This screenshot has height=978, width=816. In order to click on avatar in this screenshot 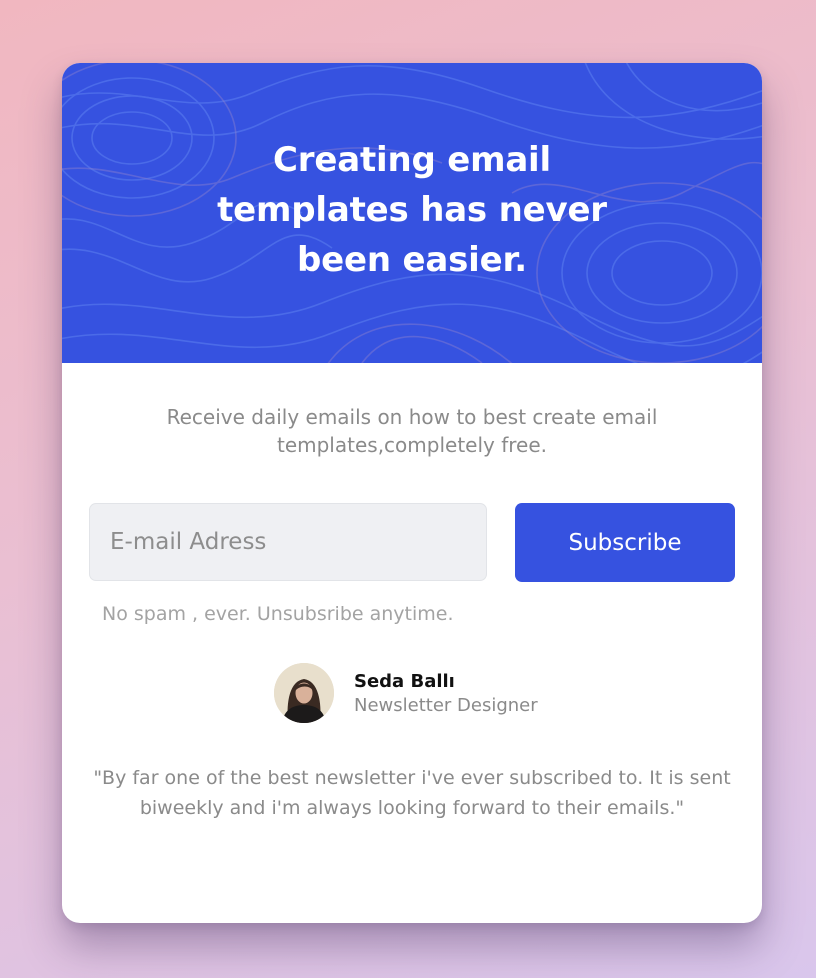, I will do `click(304, 693)`.